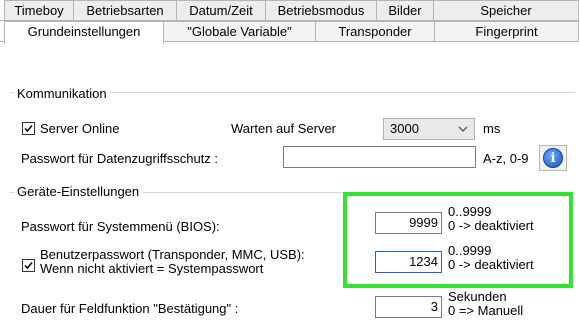 The width and height of the screenshot is (579, 321). What do you see at coordinates (506, 10) in the screenshot?
I see `tab-speicher: Speicher` at bounding box center [506, 10].